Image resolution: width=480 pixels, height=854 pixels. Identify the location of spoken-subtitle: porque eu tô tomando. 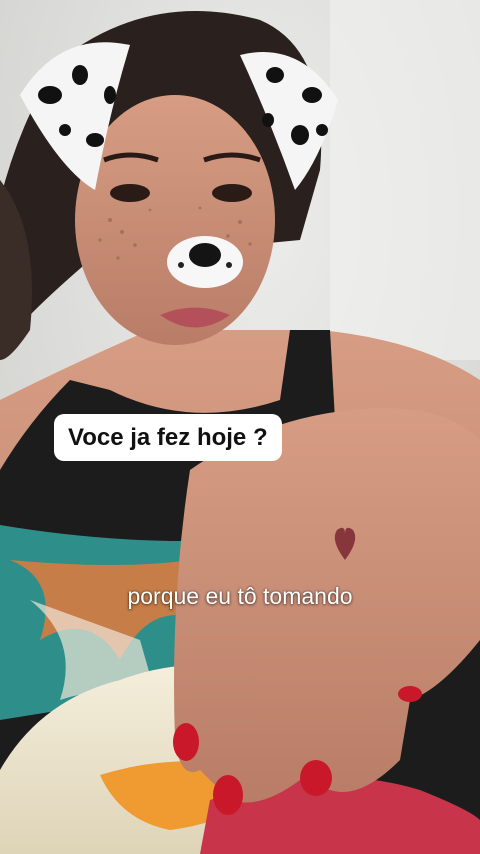
(240, 596).